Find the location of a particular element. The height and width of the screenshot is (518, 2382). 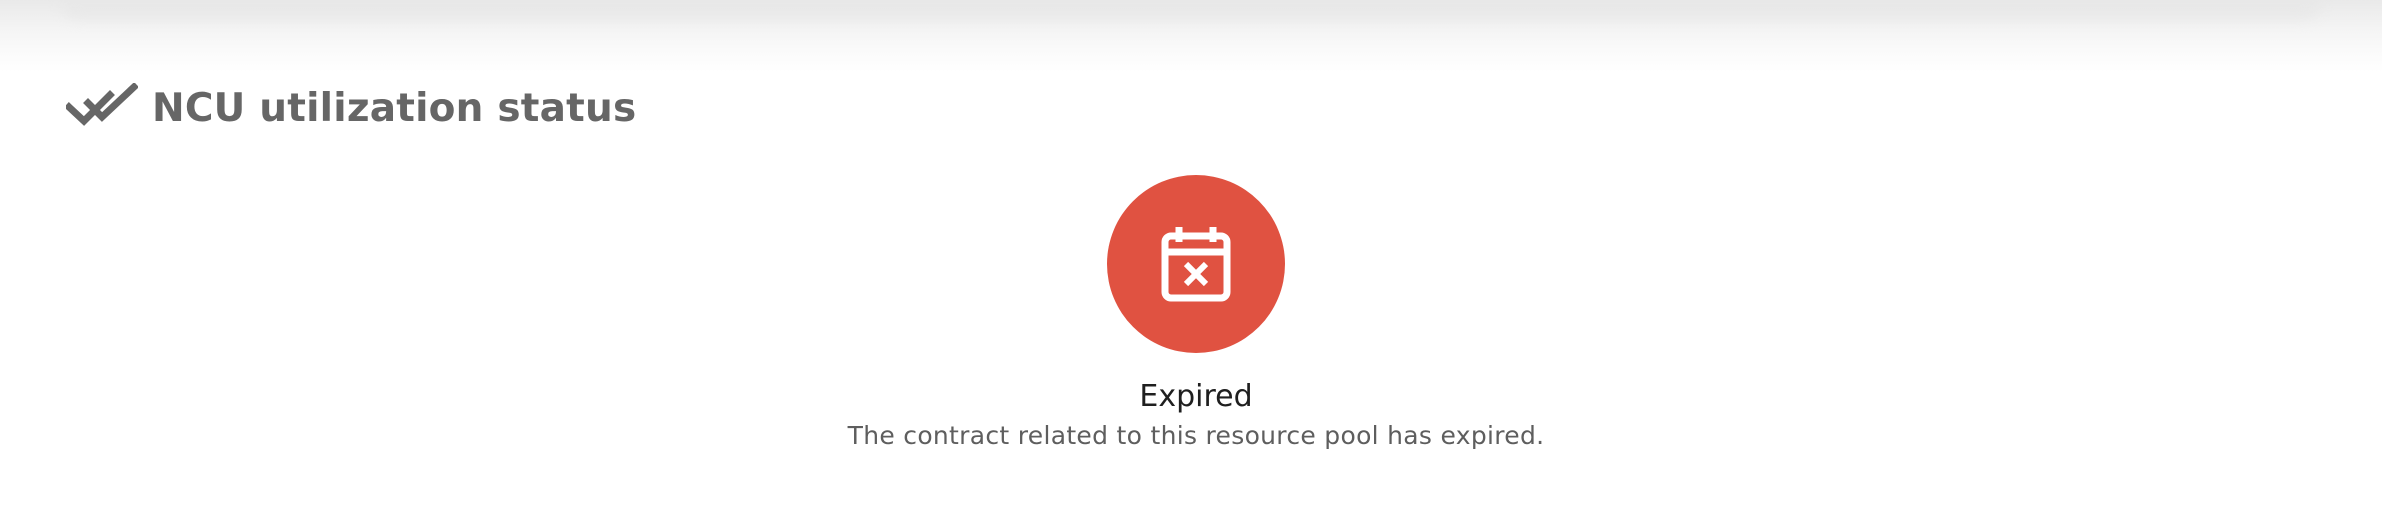

section-title: NCU utilization status is located at coordinates (394, 108).